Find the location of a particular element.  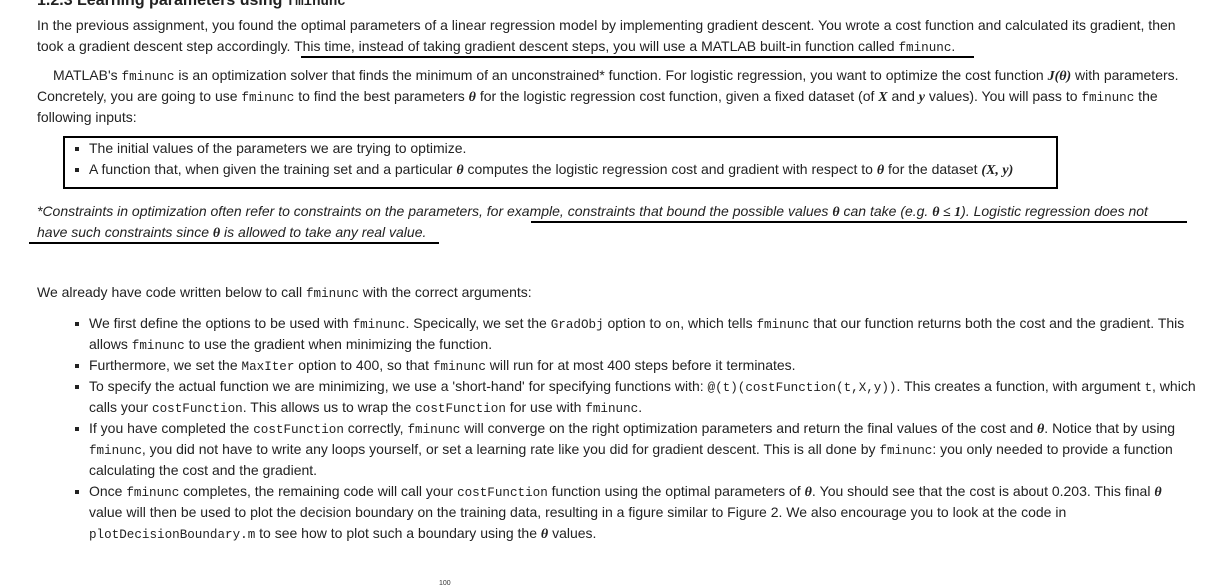

math-cost: J(θ) is located at coordinates (1059, 76).